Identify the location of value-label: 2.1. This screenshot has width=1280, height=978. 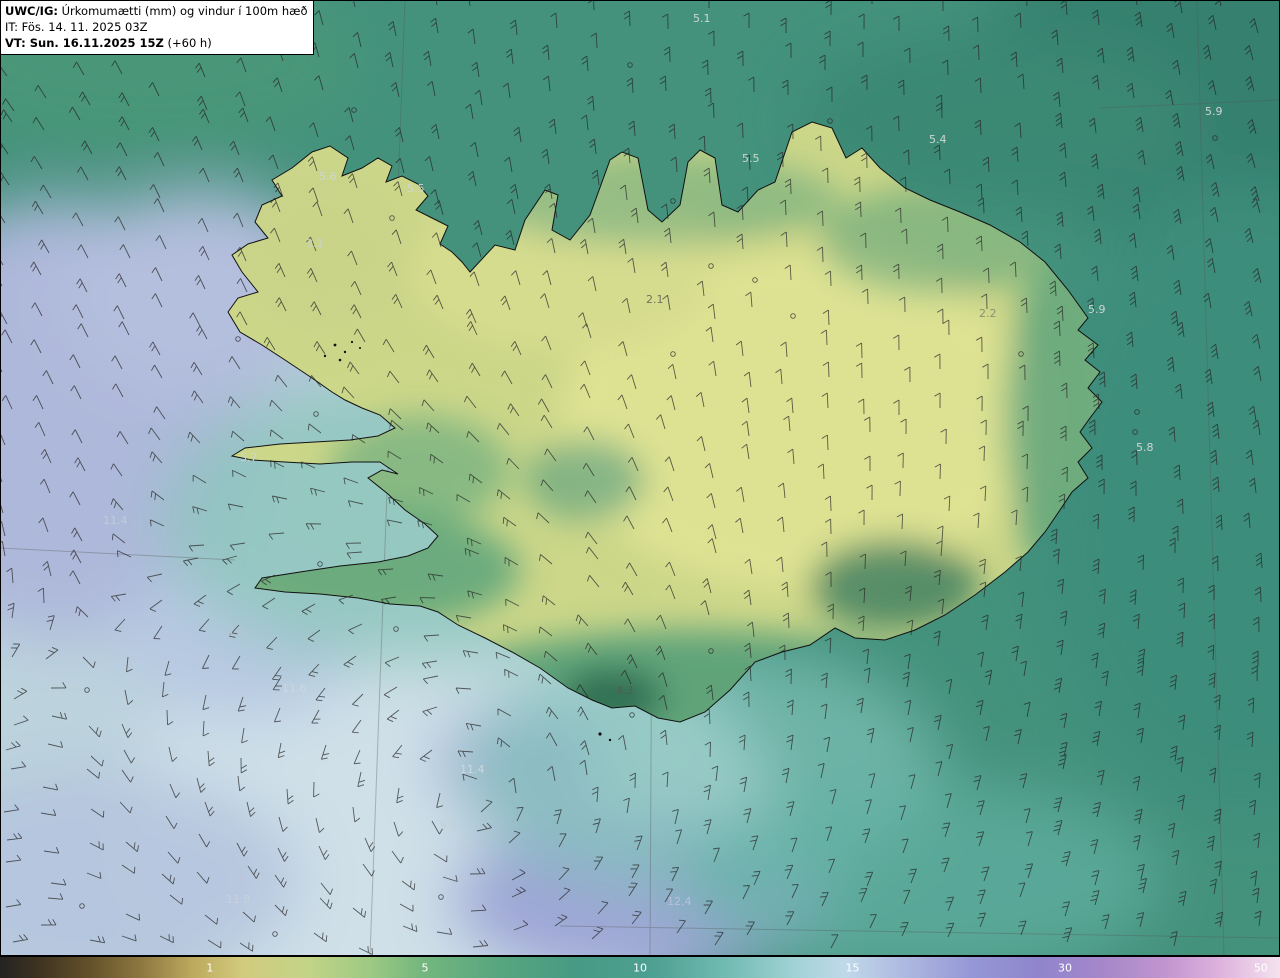
(655, 299).